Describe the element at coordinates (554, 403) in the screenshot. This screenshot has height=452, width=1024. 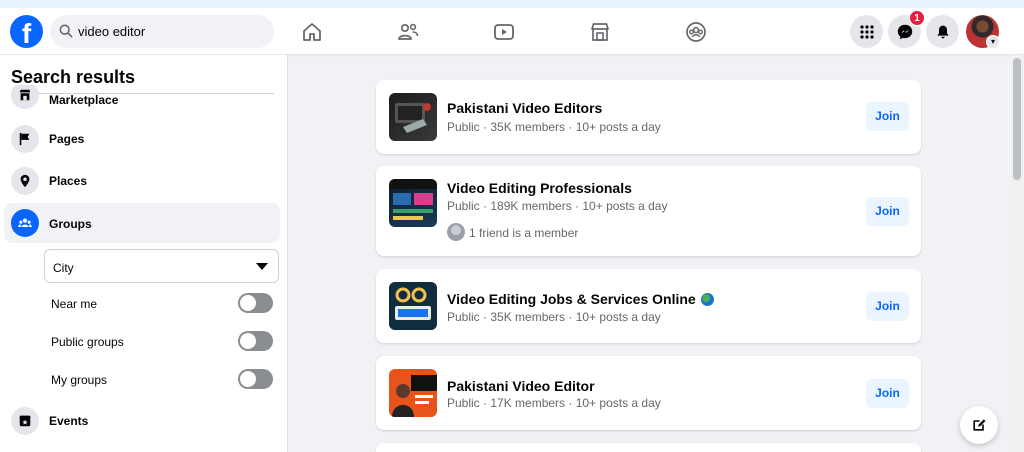
I see `group-meta: Public · 17K members · 10+ posts a day` at that location.